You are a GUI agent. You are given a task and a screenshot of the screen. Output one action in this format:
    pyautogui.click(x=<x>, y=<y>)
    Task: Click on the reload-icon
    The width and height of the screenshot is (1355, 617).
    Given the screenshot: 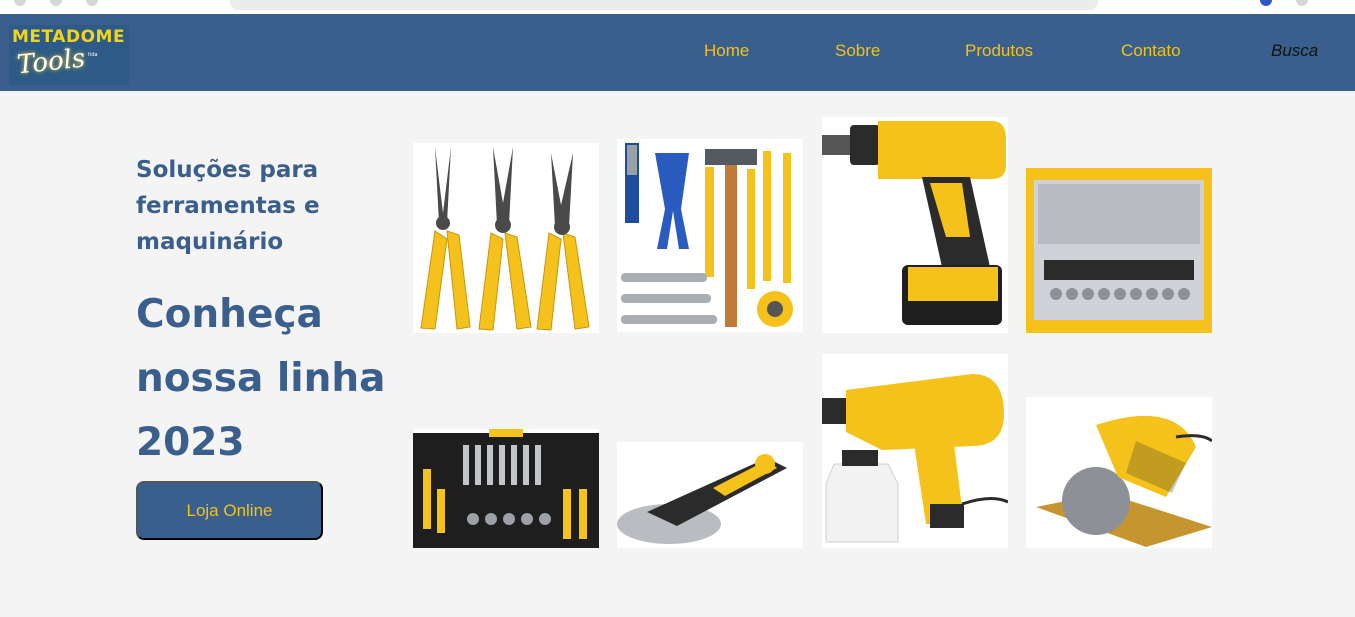 What is the action you would take?
    pyautogui.click(x=92, y=3)
    